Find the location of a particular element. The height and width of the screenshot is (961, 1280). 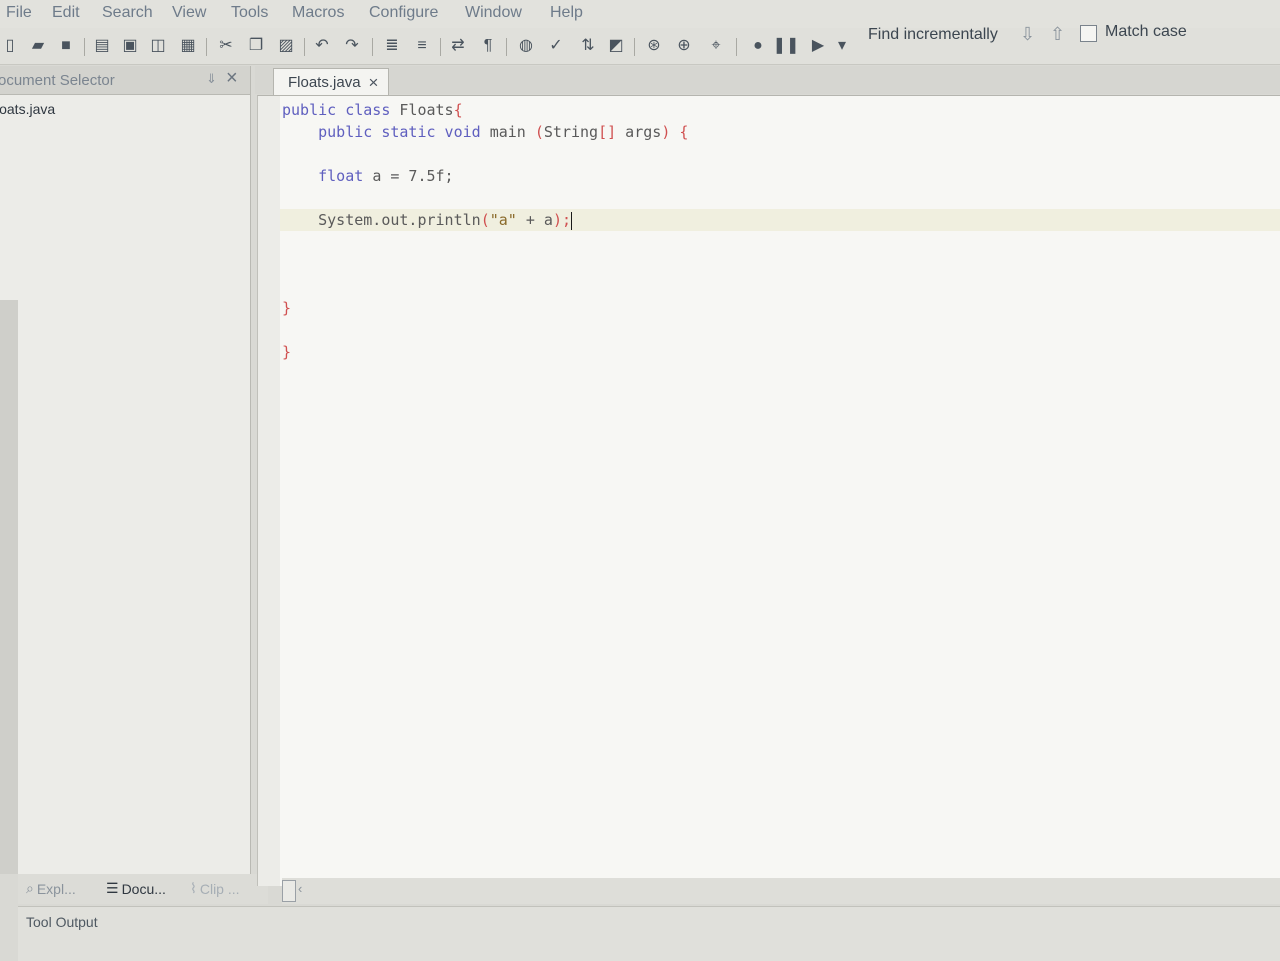

word-wrap-icon: ⇄ is located at coordinates (458, 46).